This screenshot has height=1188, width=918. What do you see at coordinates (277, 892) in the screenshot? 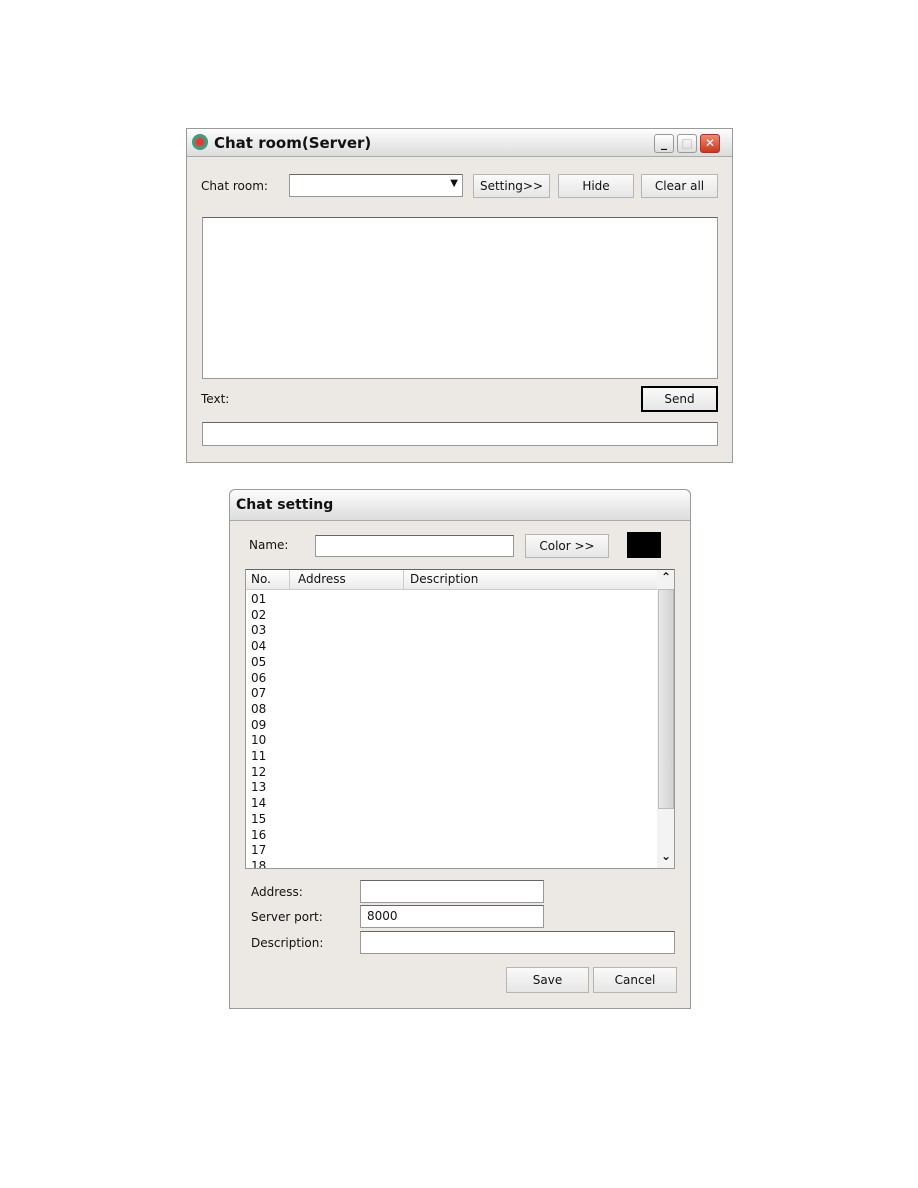
I see `address-label: Address:` at bounding box center [277, 892].